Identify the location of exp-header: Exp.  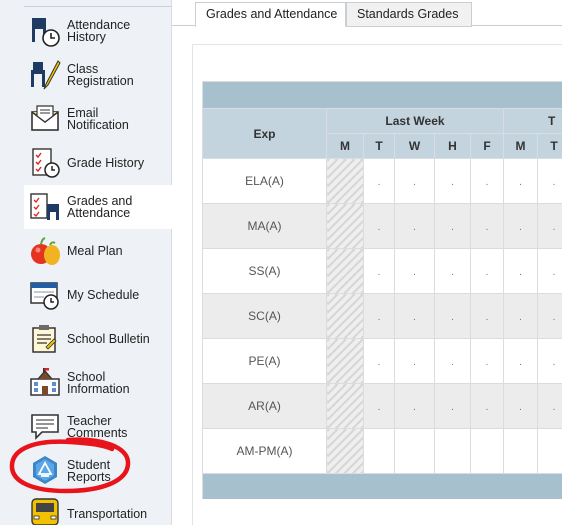
(264, 133).